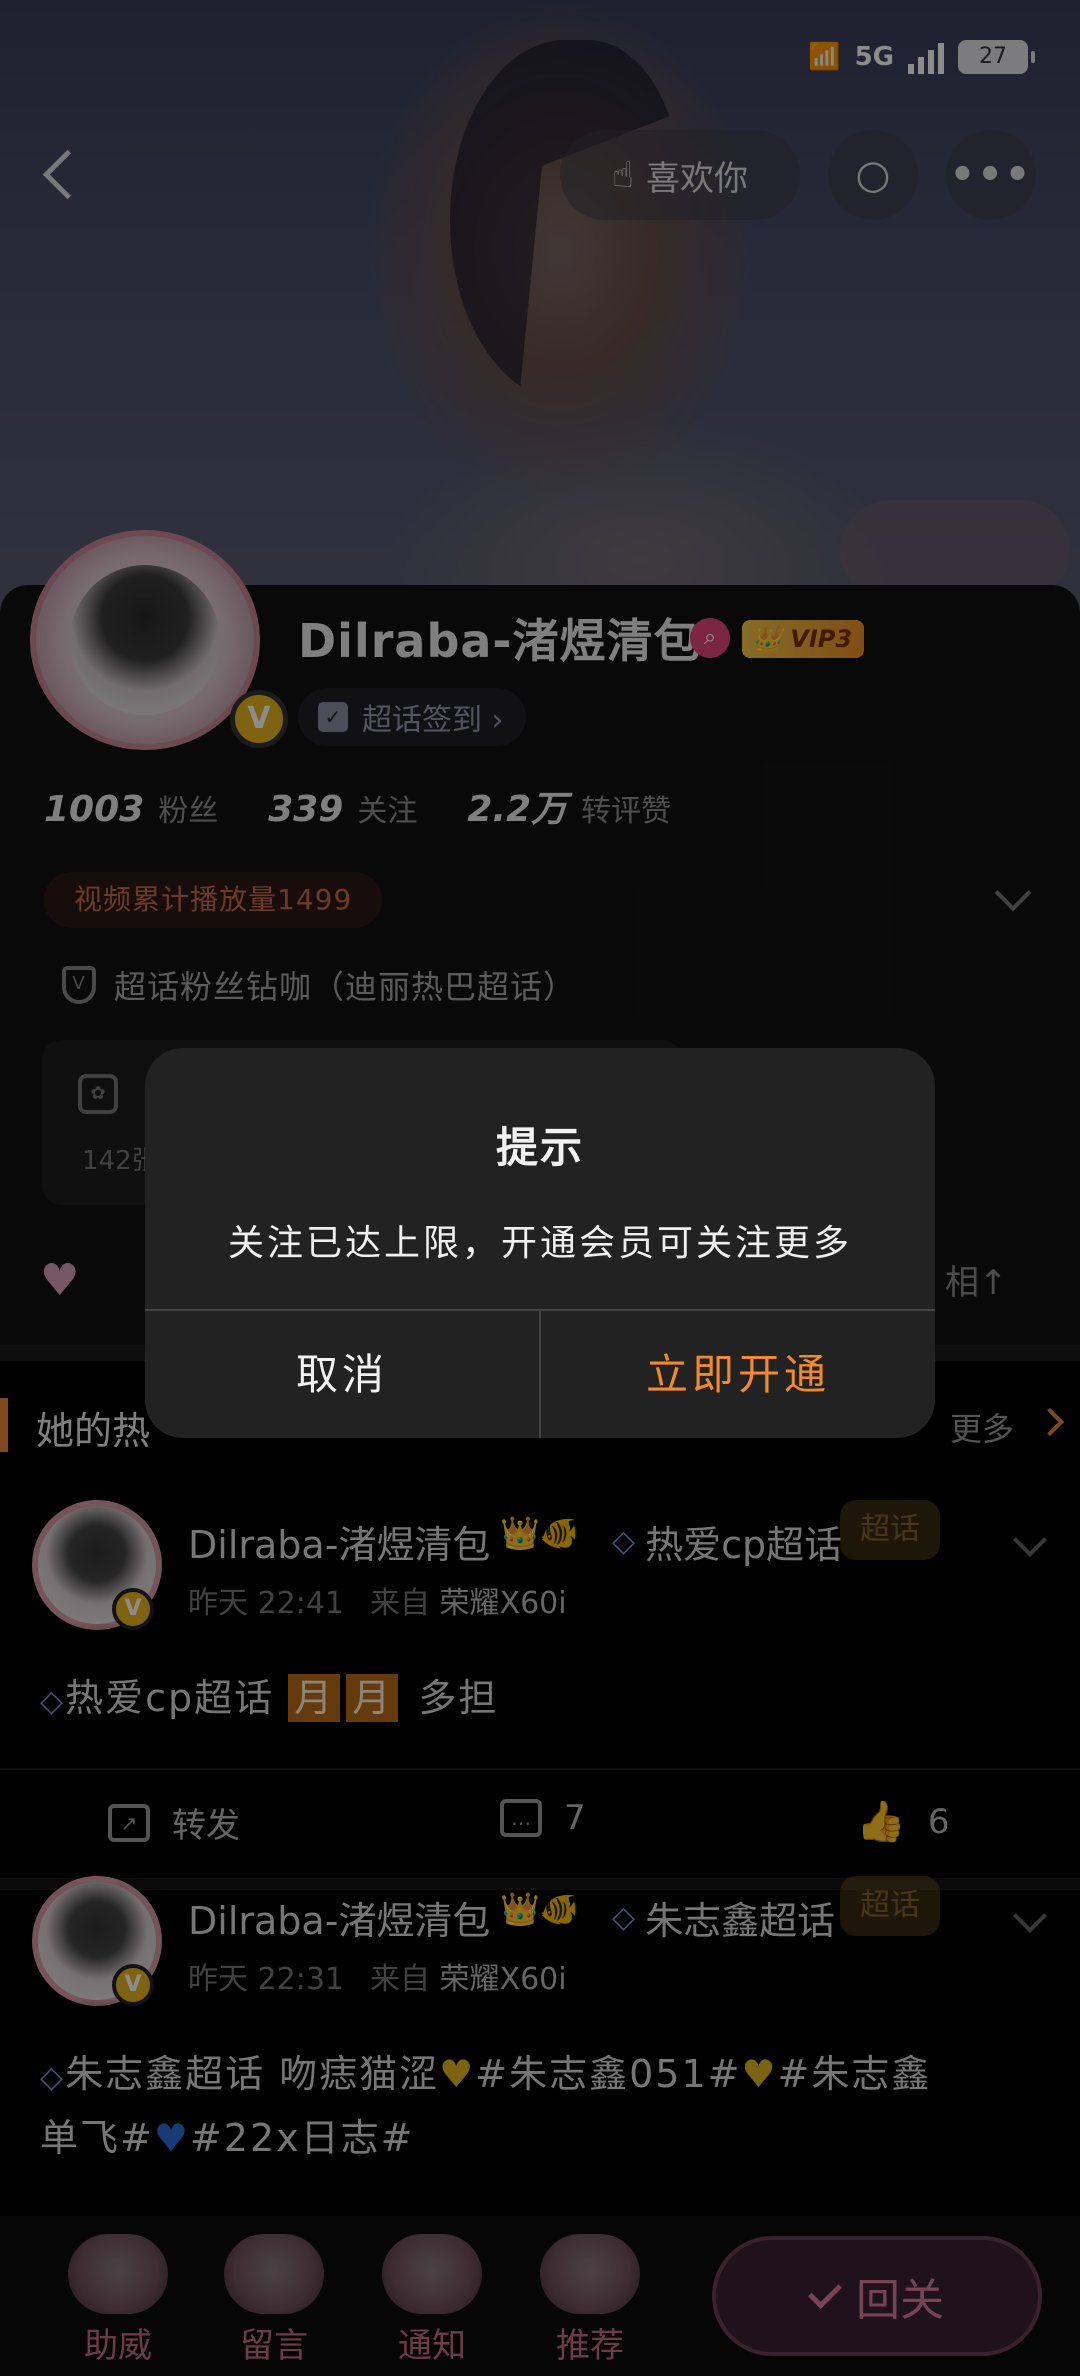 The height and width of the screenshot is (2376, 1080). What do you see at coordinates (342, 1374) in the screenshot?
I see `cancel-button: 取消` at bounding box center [342, 1374].